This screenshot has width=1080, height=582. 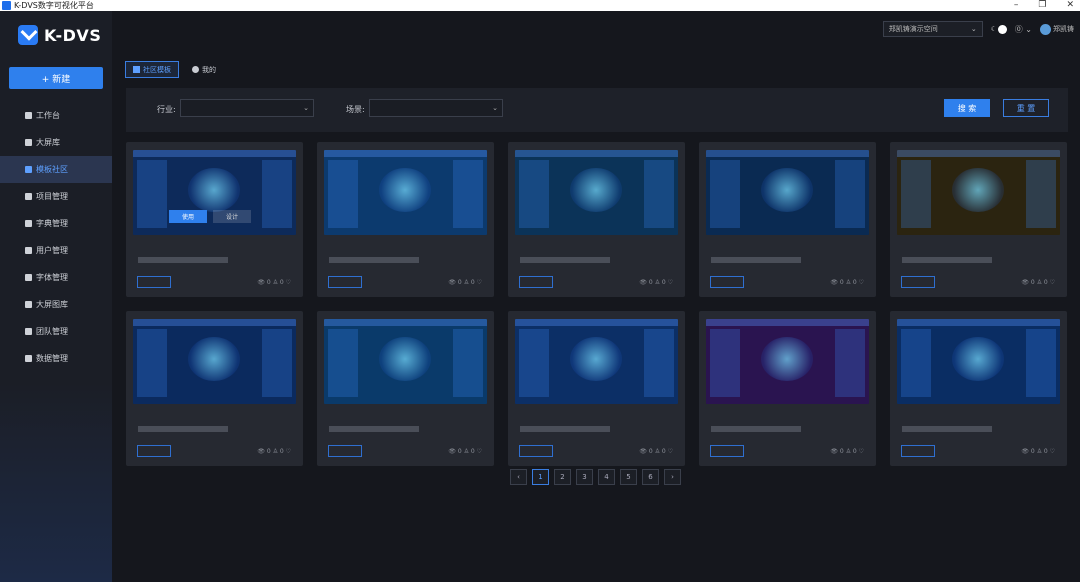 I want to click on monitor-icon, so click(x=28, y=142).